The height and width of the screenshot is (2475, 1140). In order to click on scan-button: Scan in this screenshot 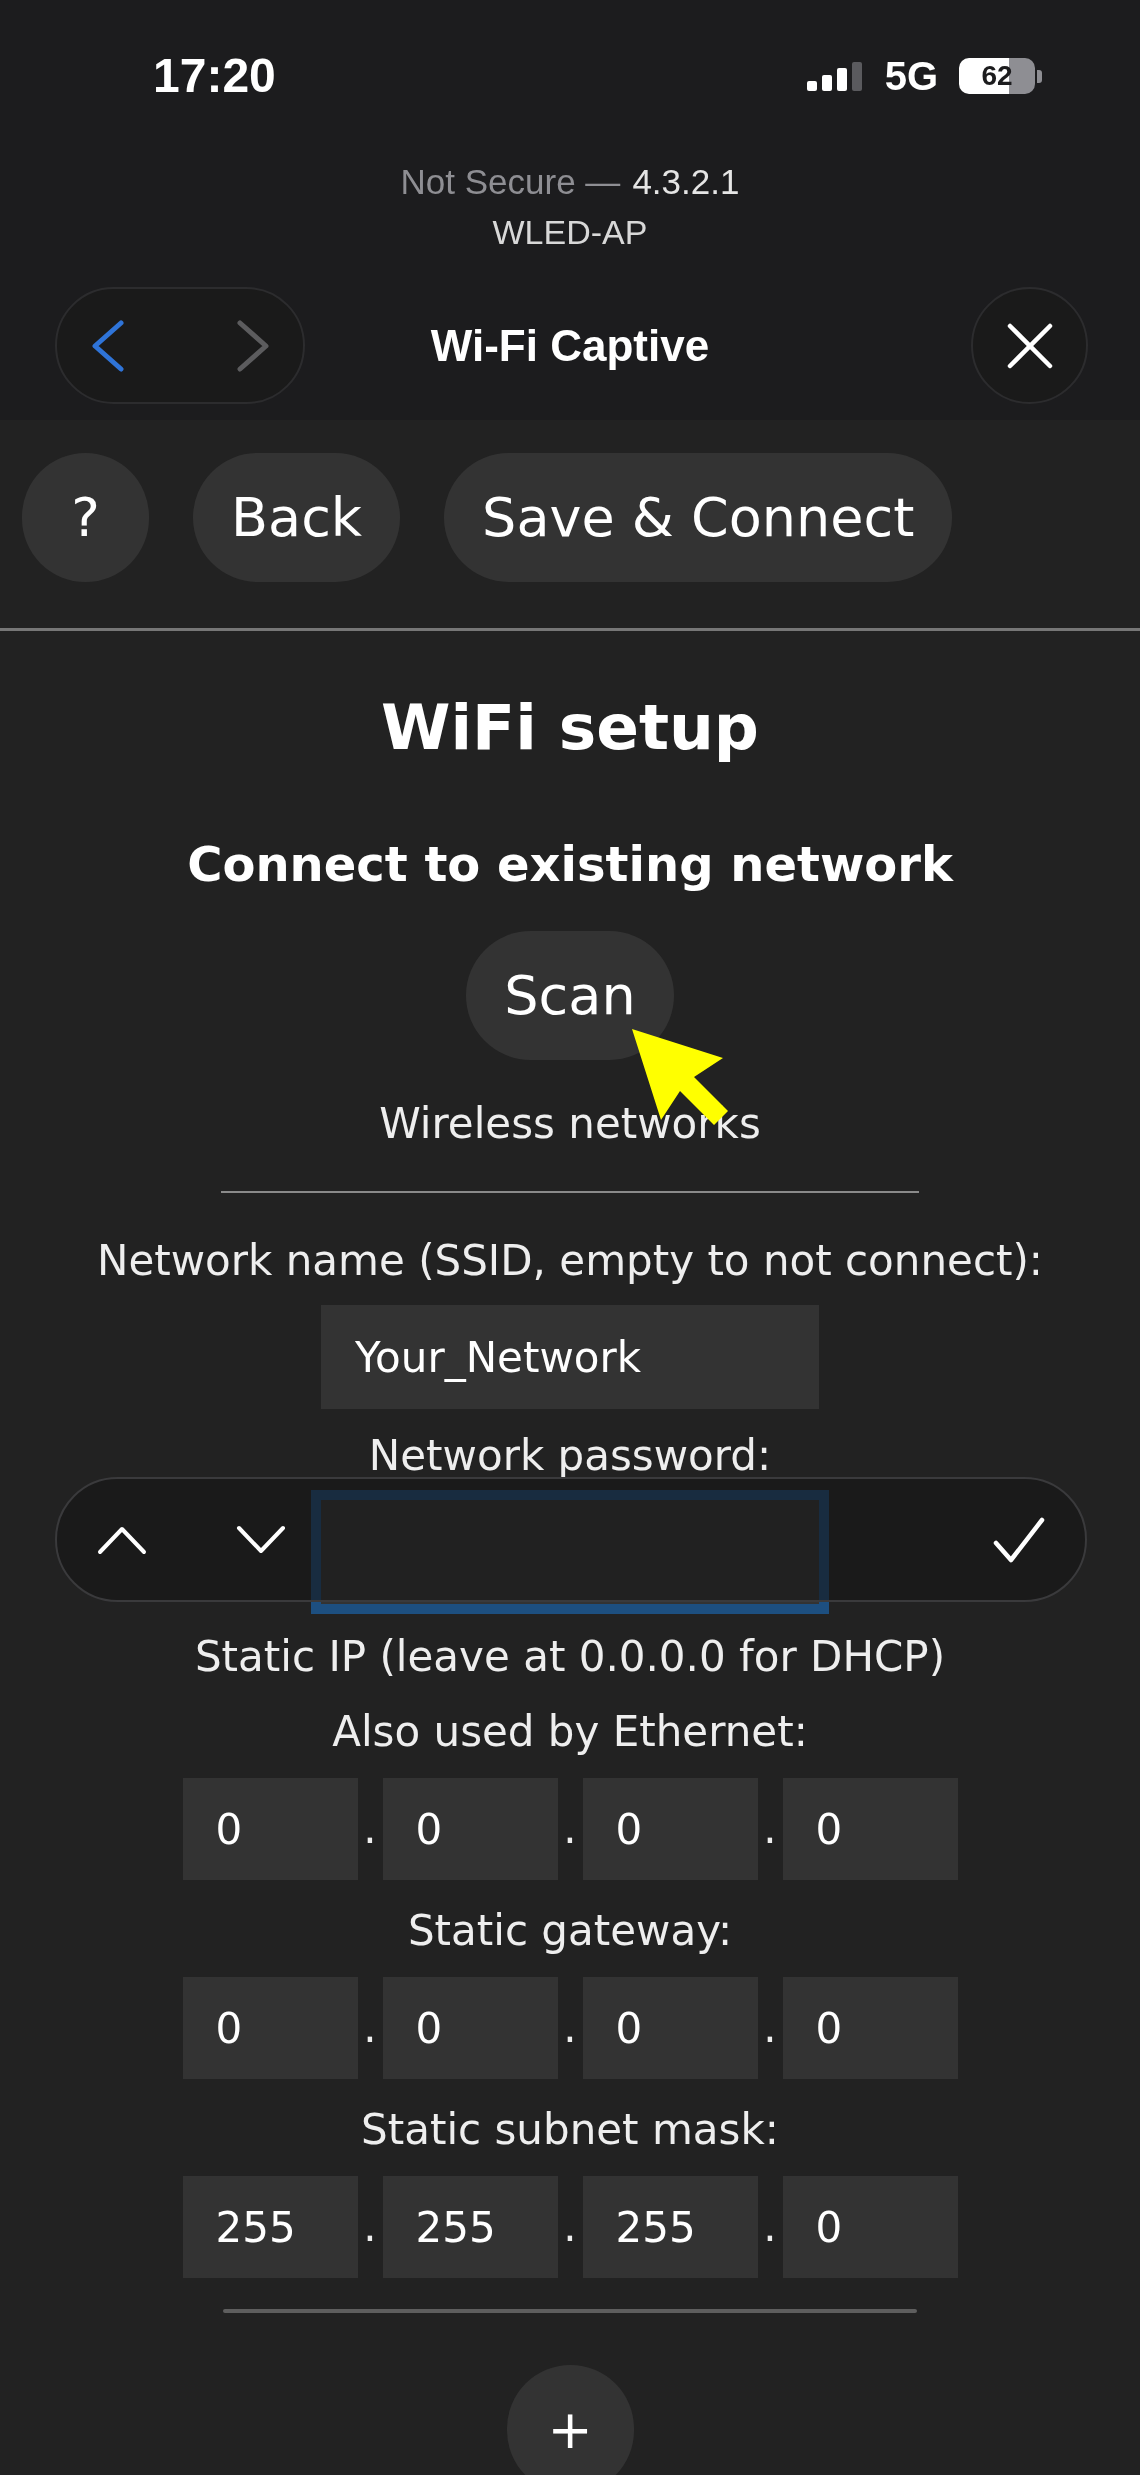, I will do `click(570, 995)`.